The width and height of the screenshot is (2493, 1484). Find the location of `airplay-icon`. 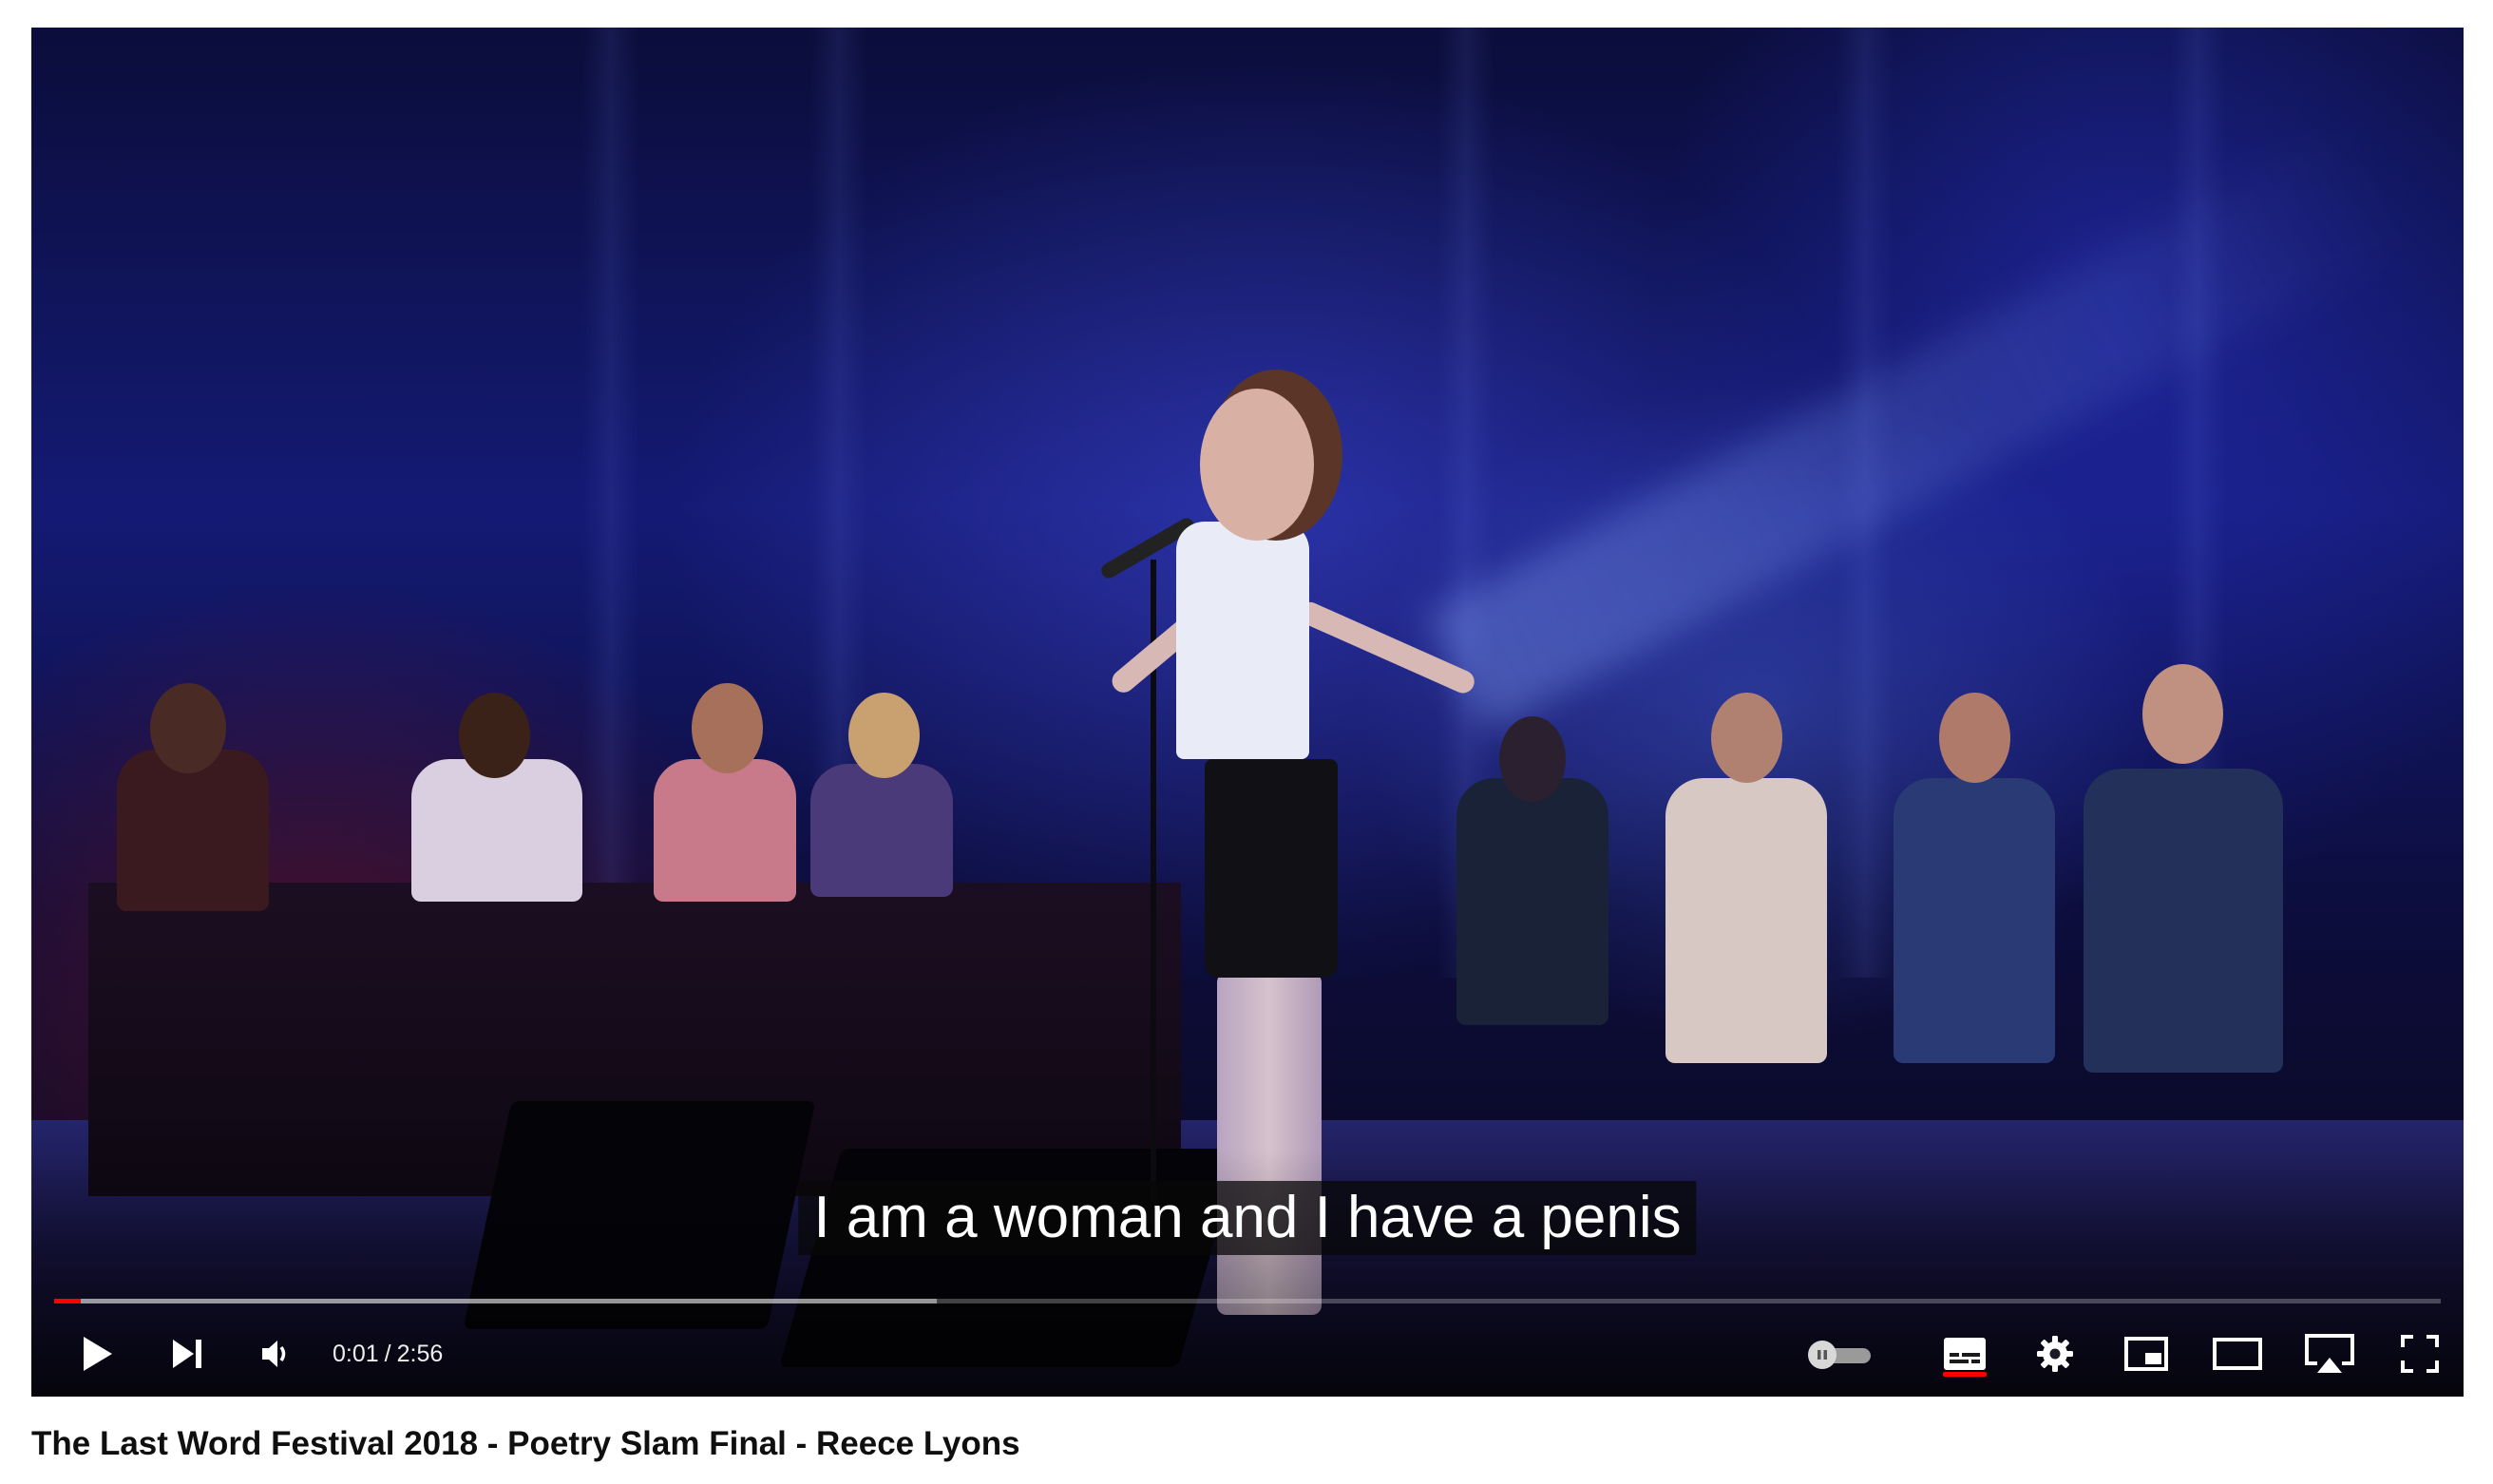

airplay-icon is located at coordinates (2329, 1353).